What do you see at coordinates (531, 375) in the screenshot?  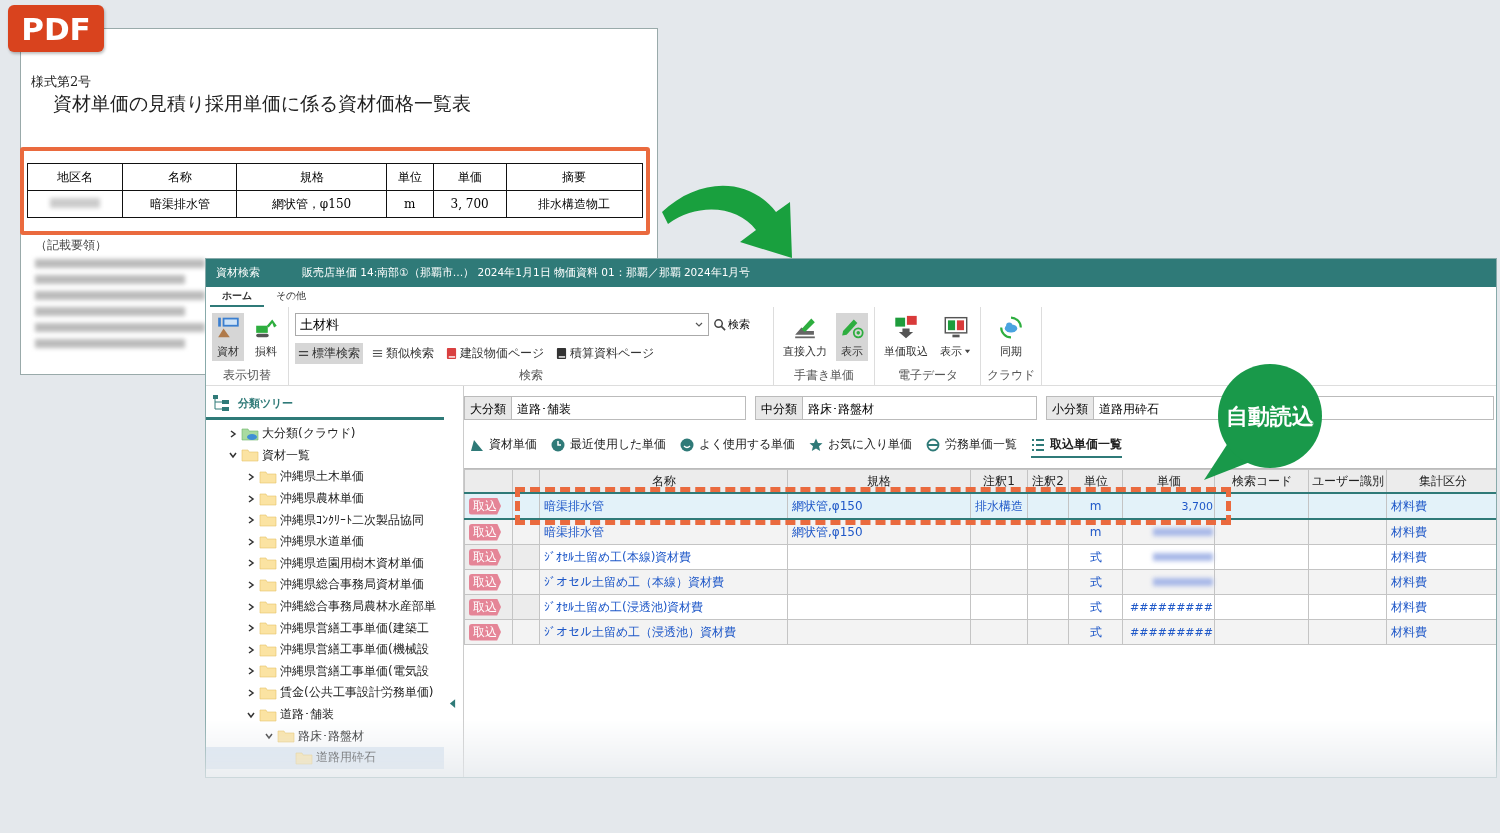 I see `group-label: 検索` at bounding box center [531, 375].